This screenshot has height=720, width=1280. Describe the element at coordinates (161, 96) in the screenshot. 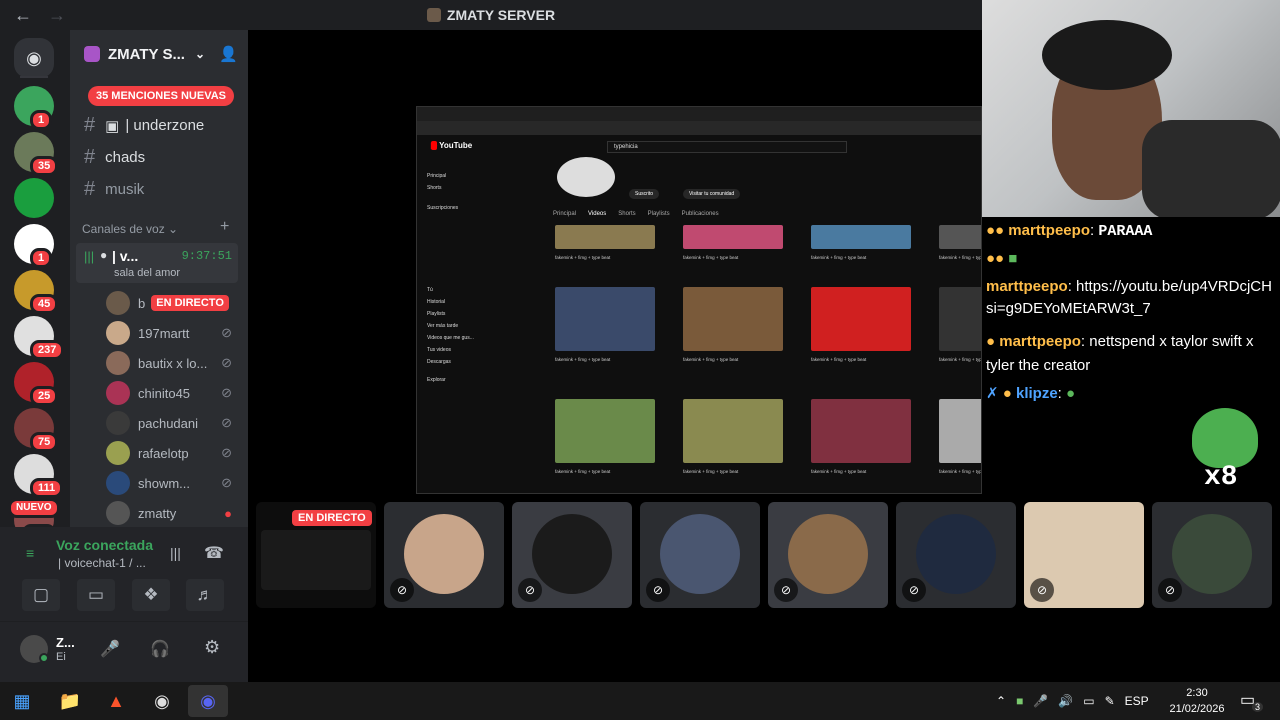

I see `mentions-pill: 35 MENCIONES NUEVAS` at that location.